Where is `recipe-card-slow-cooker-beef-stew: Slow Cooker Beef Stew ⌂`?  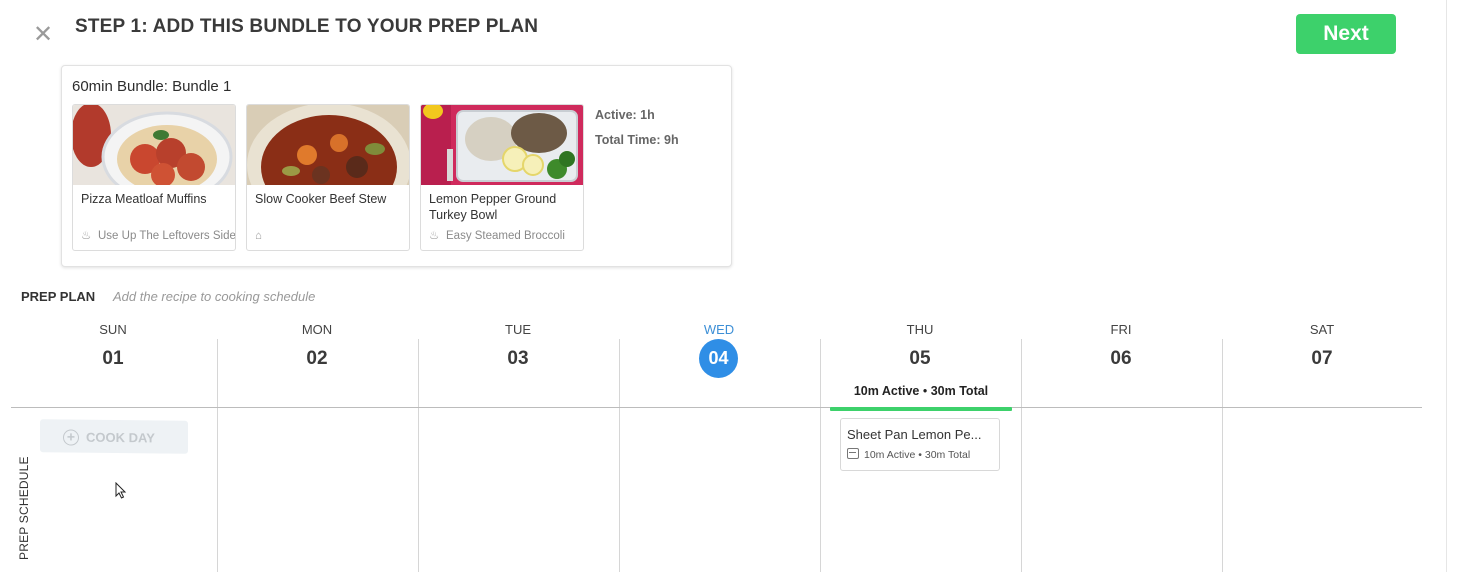
recipe-card-slow-cooker-beef-stew: Slow Cooker Beef Stew ⌂ is located at coordinates (328, 177).